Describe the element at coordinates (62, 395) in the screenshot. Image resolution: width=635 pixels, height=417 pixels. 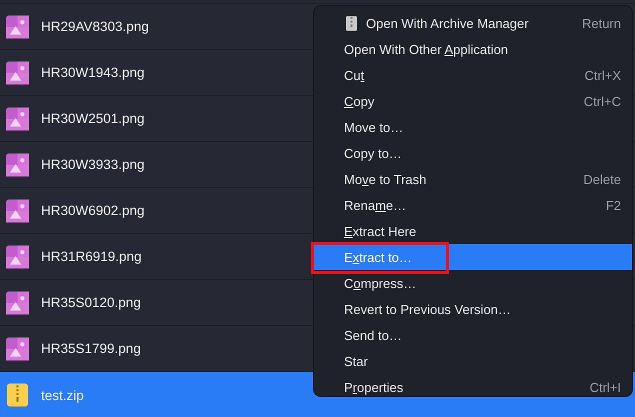
I see `file-name: test.zip` at that location.